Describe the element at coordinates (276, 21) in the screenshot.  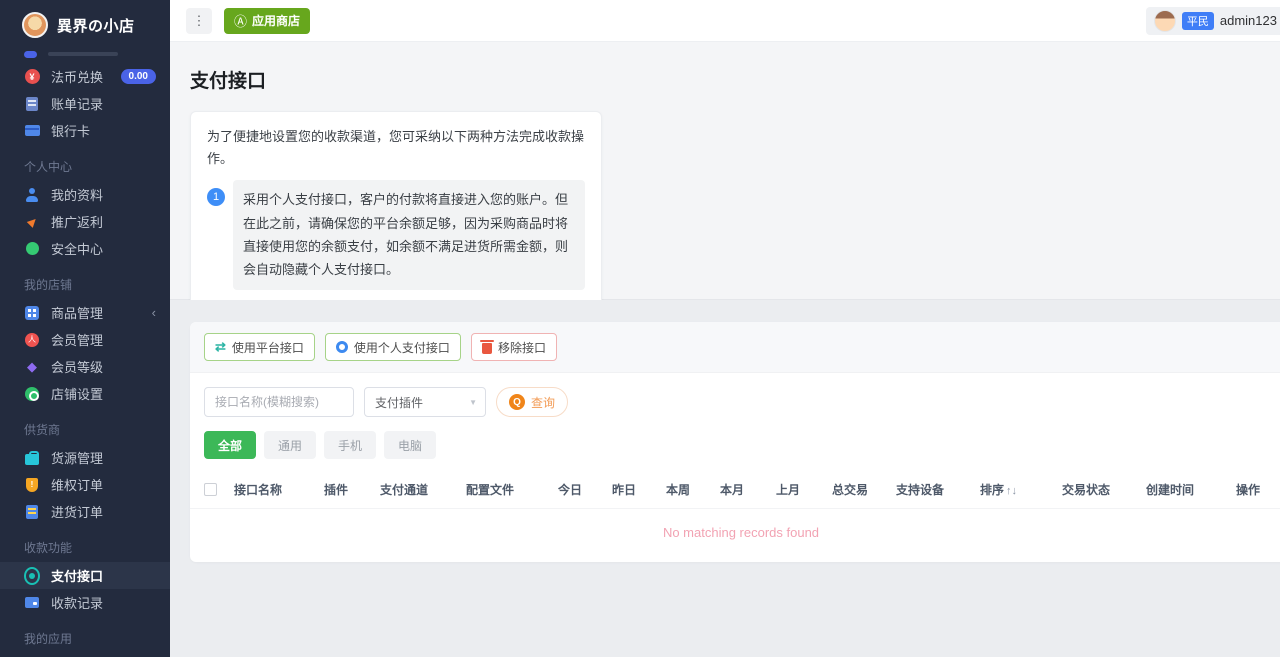
I see `app-store-label: 应用商店` at that location.